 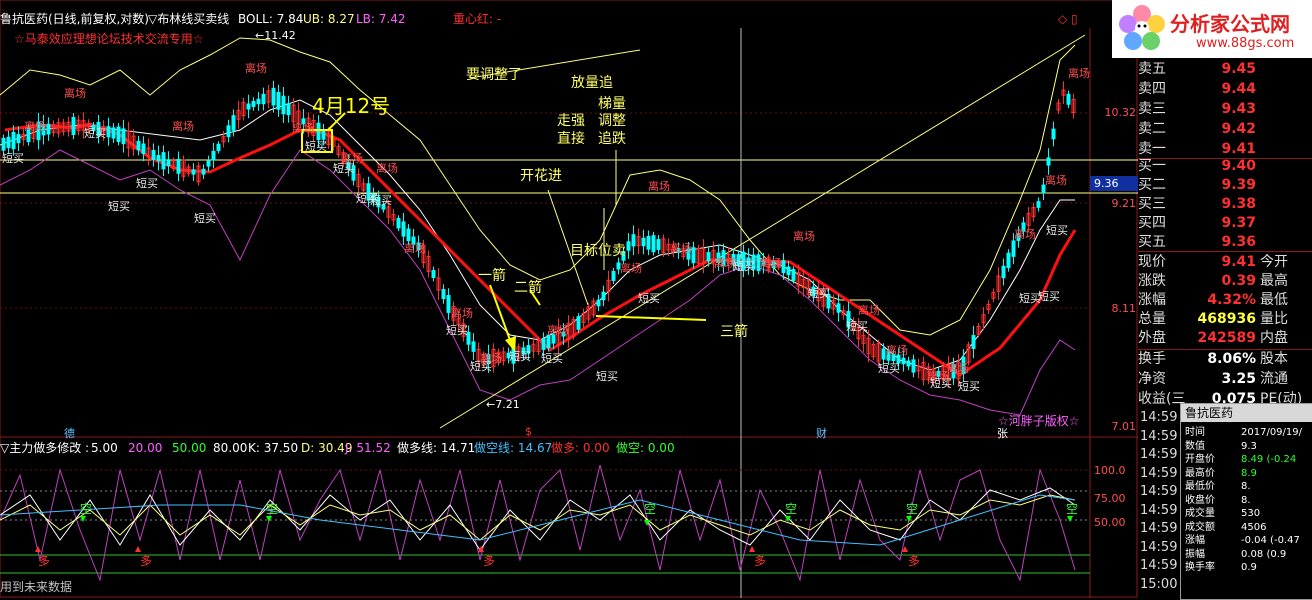 I want to click on window-controls: ◇ ▯, so click(x=1068, y=19).